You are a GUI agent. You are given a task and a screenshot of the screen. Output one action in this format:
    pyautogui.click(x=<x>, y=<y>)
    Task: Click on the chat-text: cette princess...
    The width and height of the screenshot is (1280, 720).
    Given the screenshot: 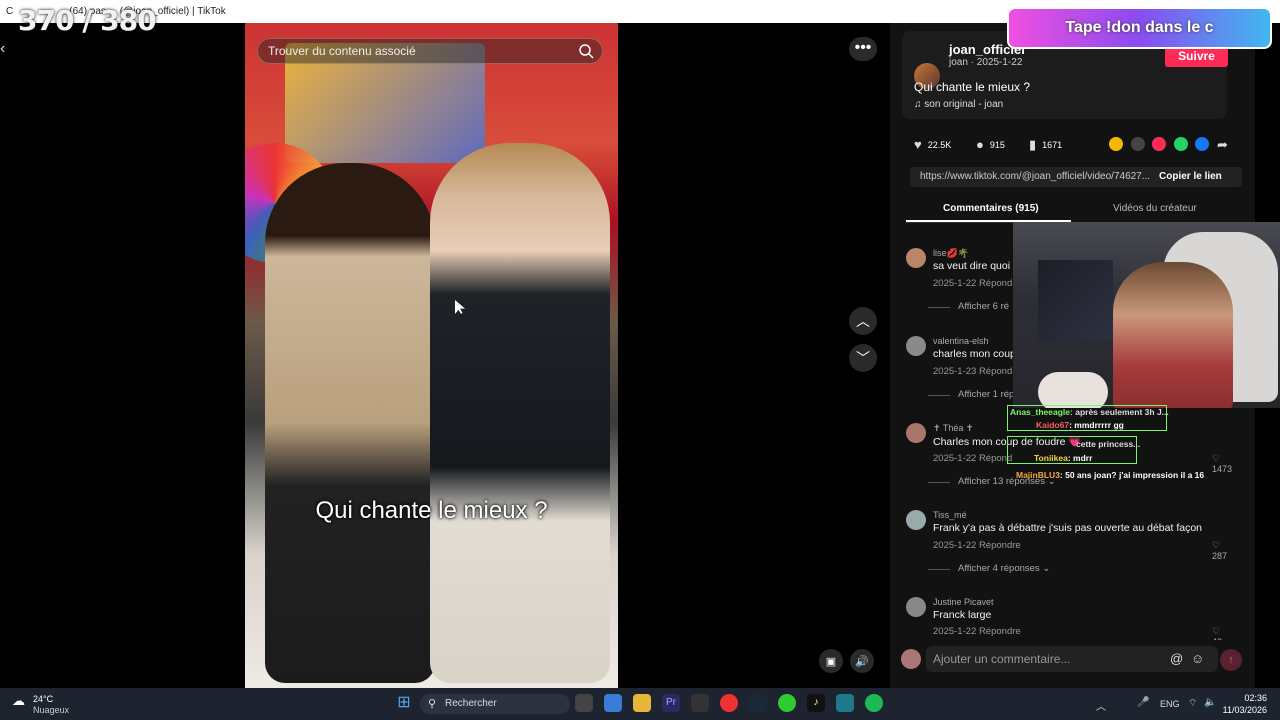 What is the action you would take?
    pyautogui.click(x=1108, y=444)
    